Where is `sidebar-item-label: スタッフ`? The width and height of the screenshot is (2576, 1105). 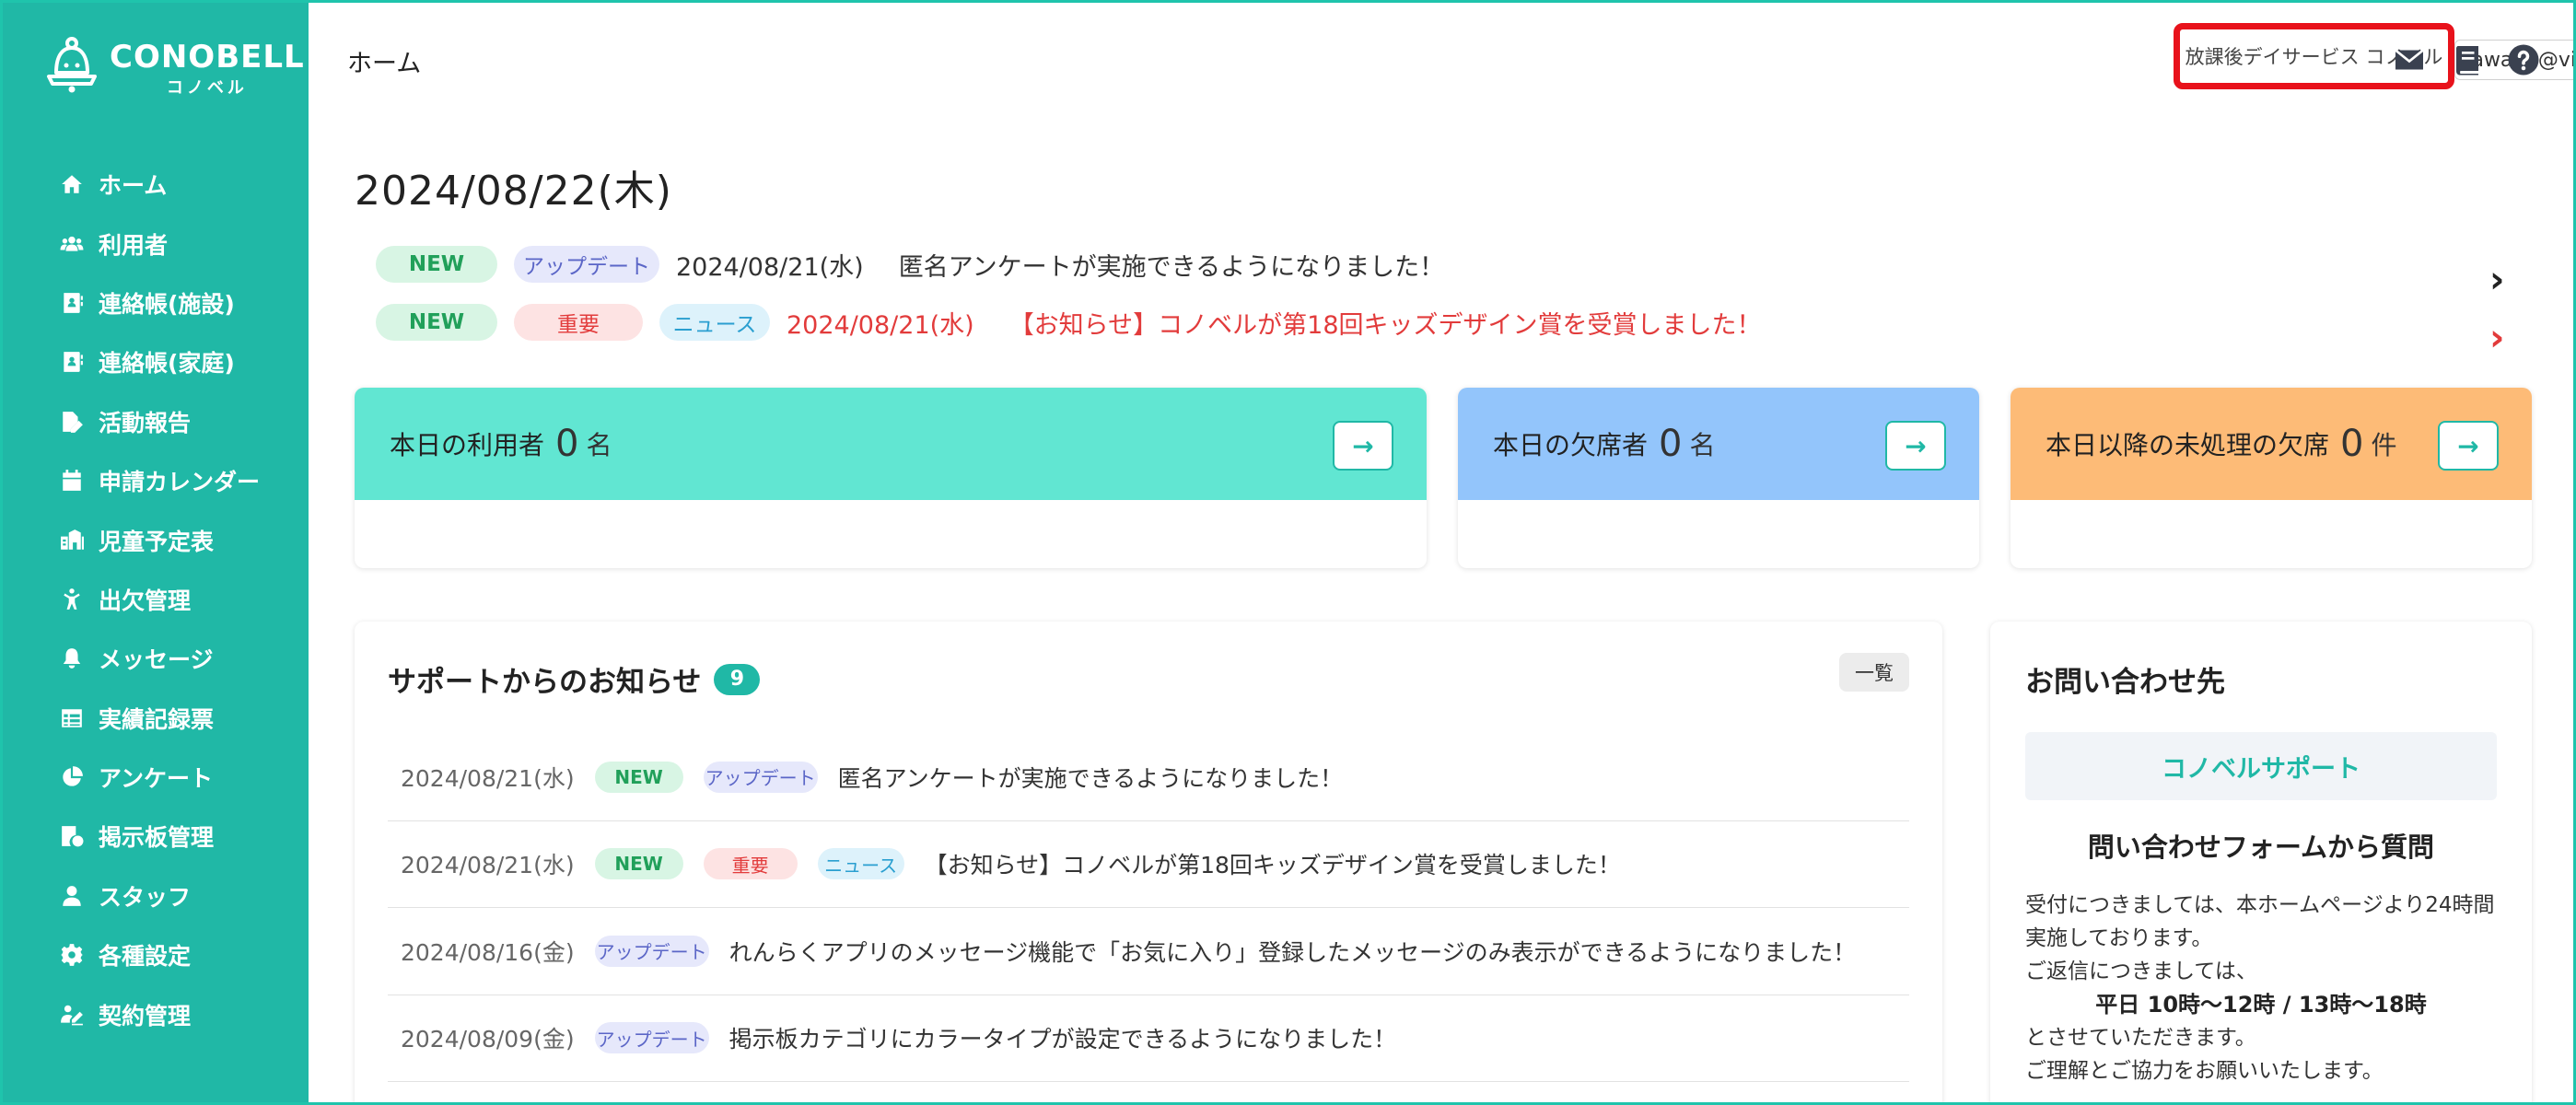 sidebar-item-label: スタッフ is located at coordinates (145, 897).